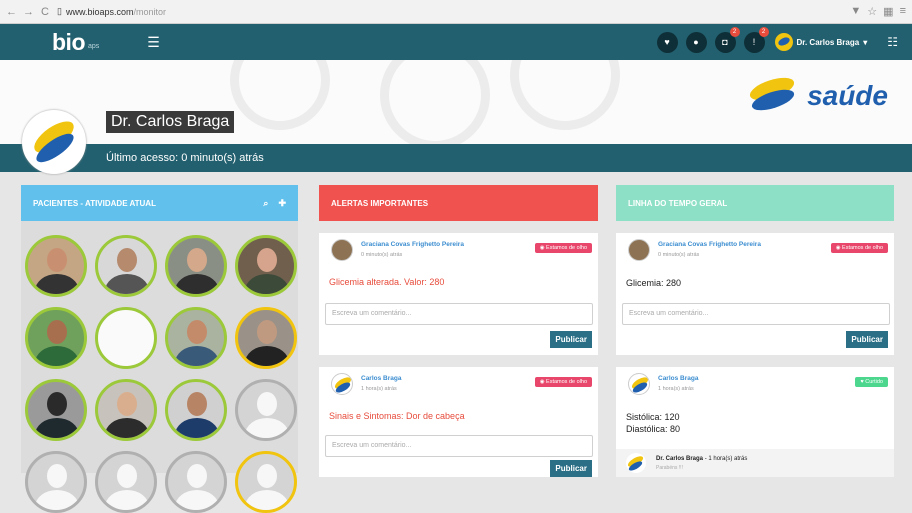 The image size is (912, 513). What do you see at coordinates (54, 142) in the screenshot?
I see `profile-avatar` at bounding box center [54, 142].